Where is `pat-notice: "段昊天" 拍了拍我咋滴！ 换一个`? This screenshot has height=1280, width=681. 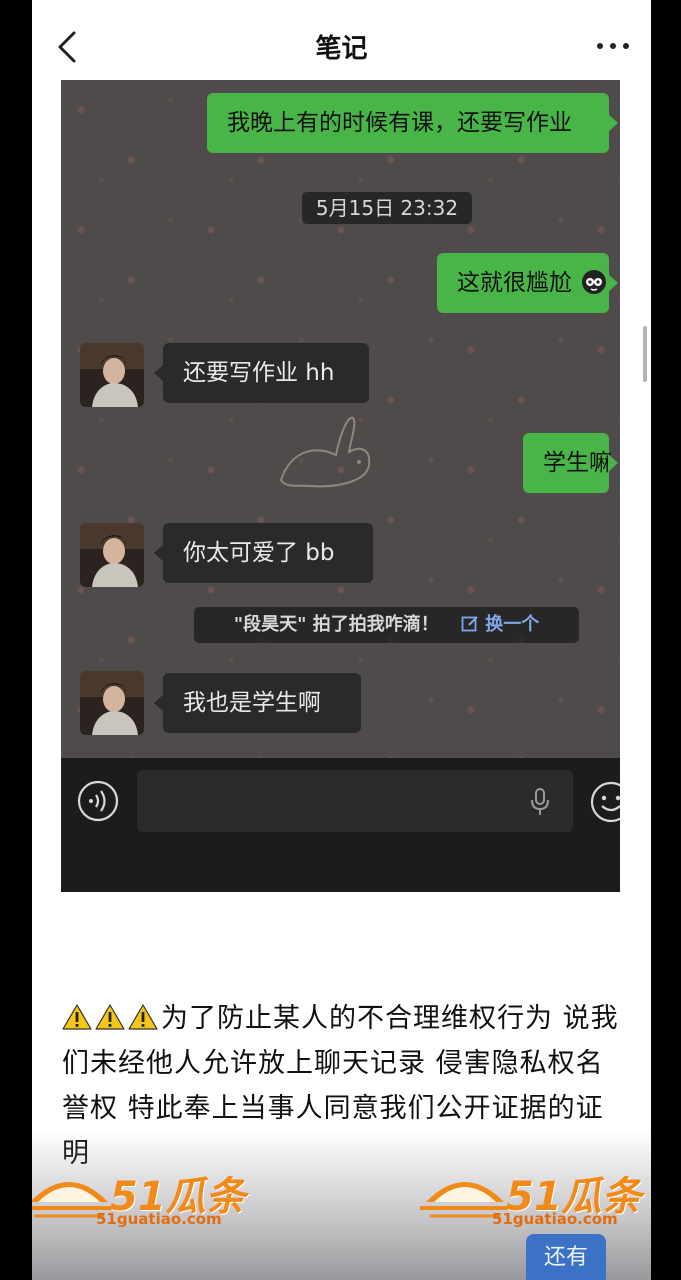 pat-notice: "段昊天" 拍了拍我咋滴！ 换一个 is located at coordinates (386, 625).